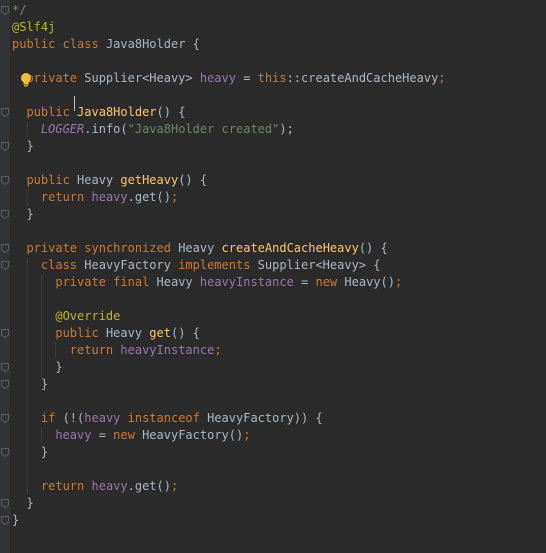 The width and height of the screenshot is (546, 553). What do you see at coordinates (70, 418) in the screenshot?
I see `code-token: (!(` at bounding box center [70, 418].